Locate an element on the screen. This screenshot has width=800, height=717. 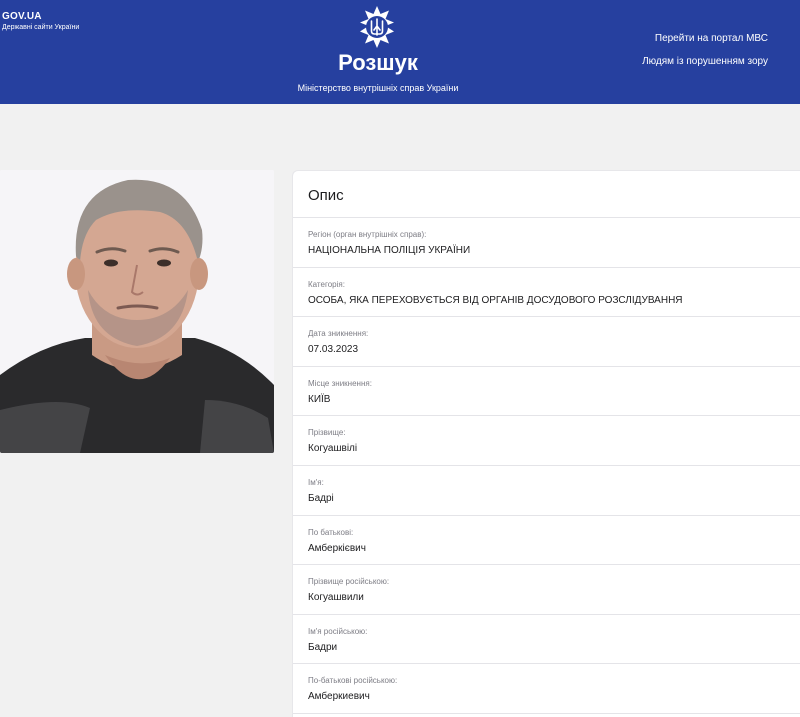
person-photo-image is located at coordinates (137, 311).